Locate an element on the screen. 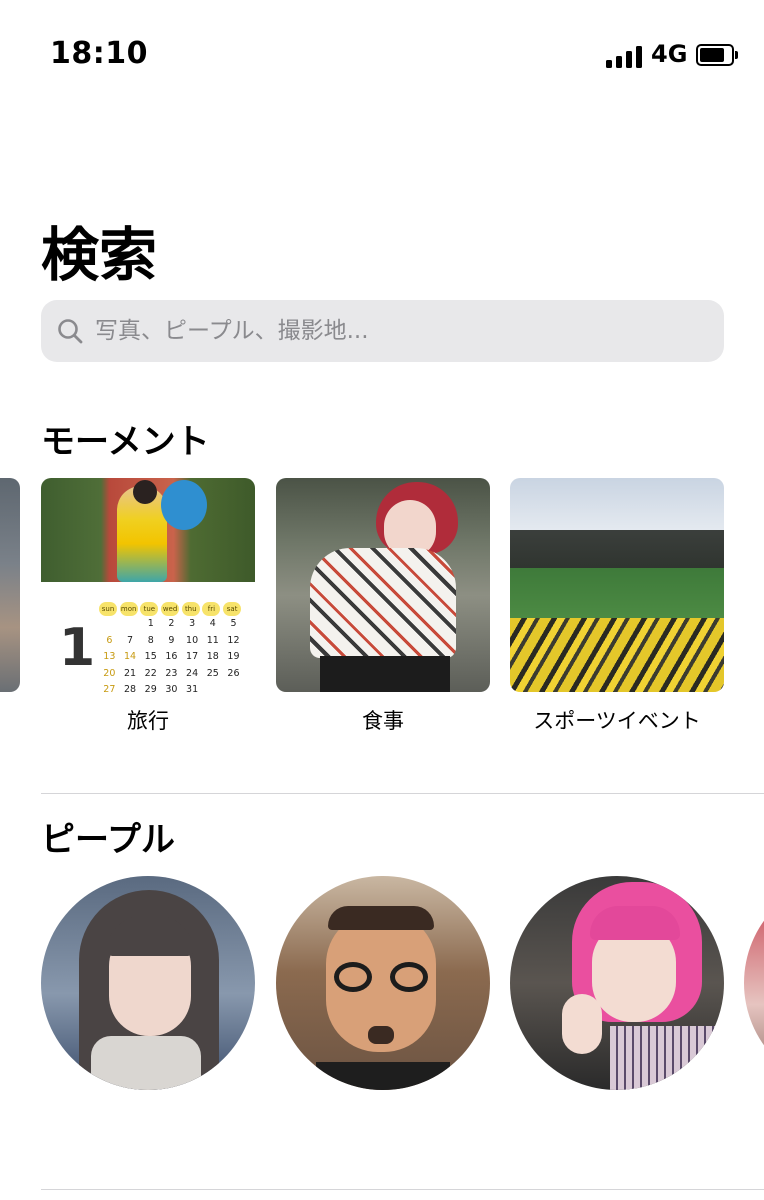 The image size is (764, 1200). status-time: 18:10 is located at coordinates (99, 53).